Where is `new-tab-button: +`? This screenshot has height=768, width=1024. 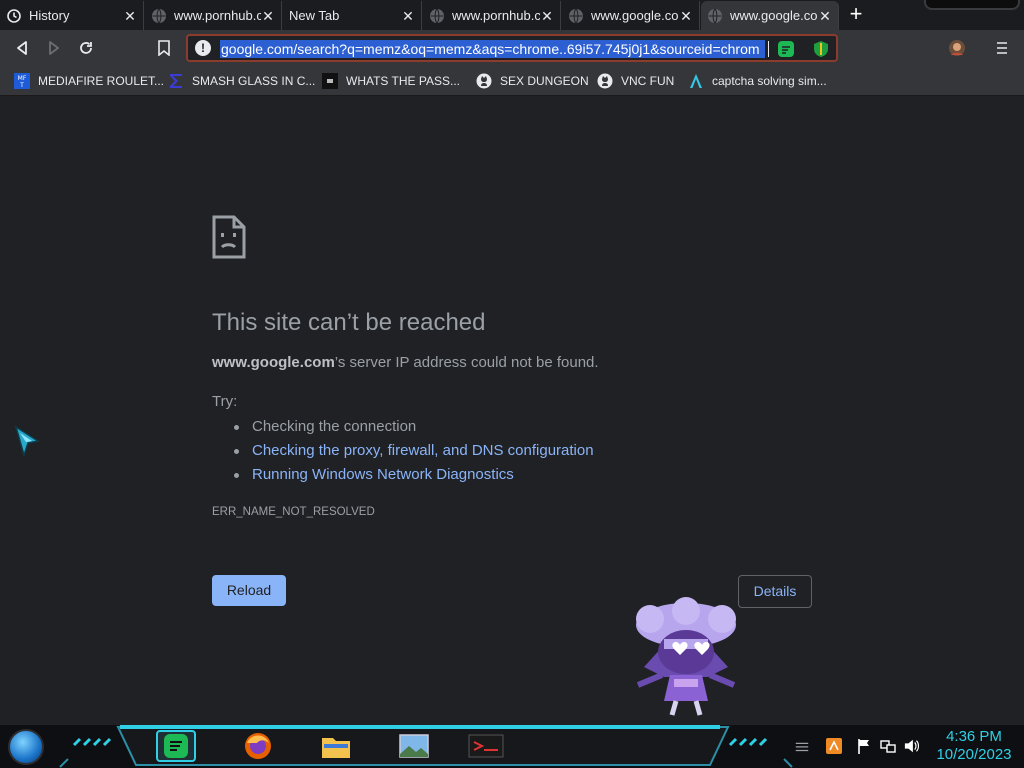
new-tab-button: + is located at coordinates (856, 14).